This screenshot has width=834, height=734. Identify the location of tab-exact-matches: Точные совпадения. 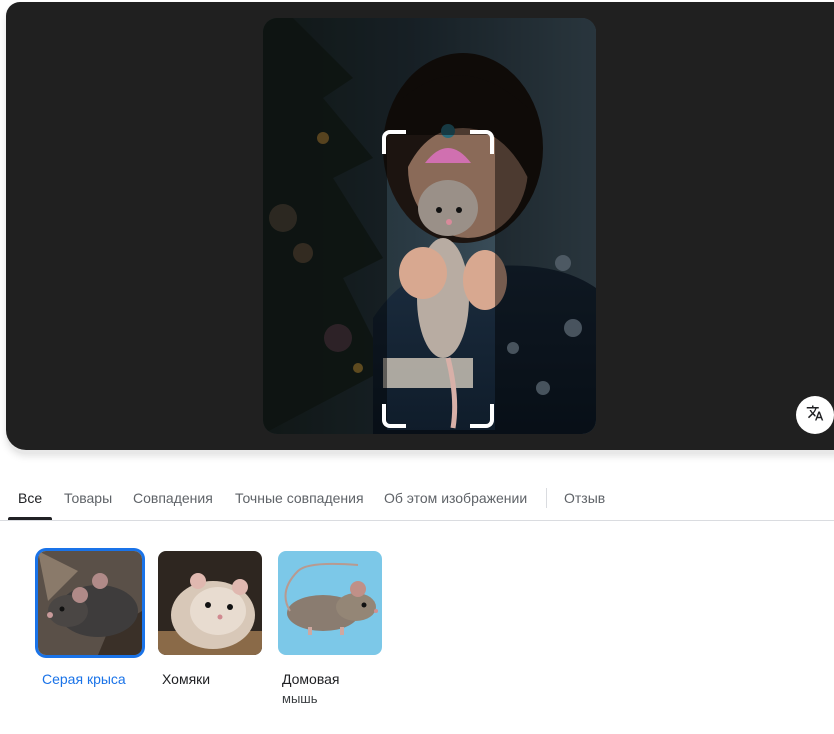
(299, 497).